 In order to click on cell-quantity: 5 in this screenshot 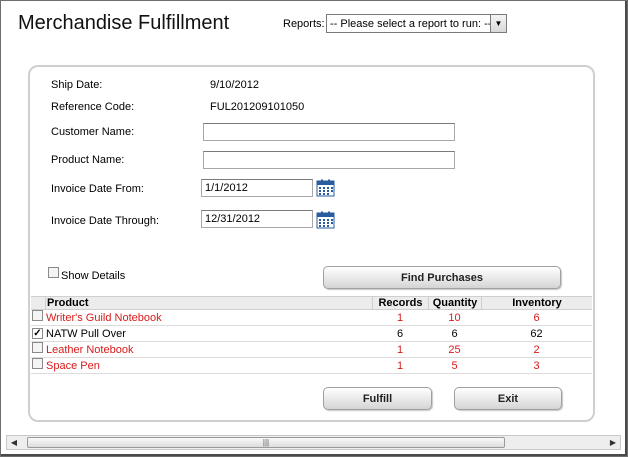, I will do `click(454, 365)`.